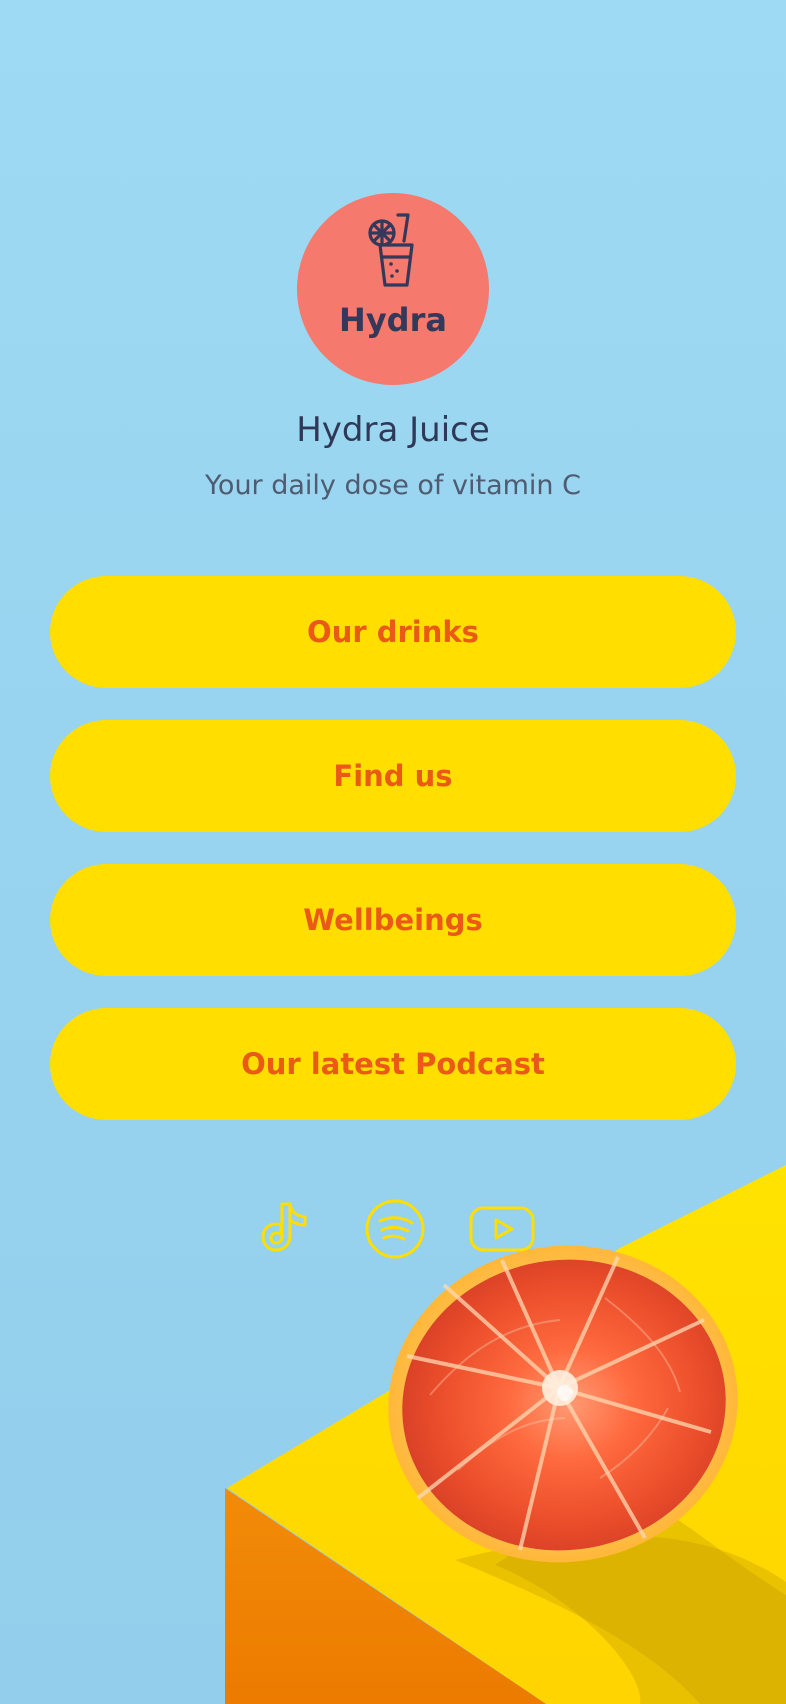  Describe the element at coordinates (393, 632) in the screenshot. I see `our-drinks-button: Our drinks` at that location.